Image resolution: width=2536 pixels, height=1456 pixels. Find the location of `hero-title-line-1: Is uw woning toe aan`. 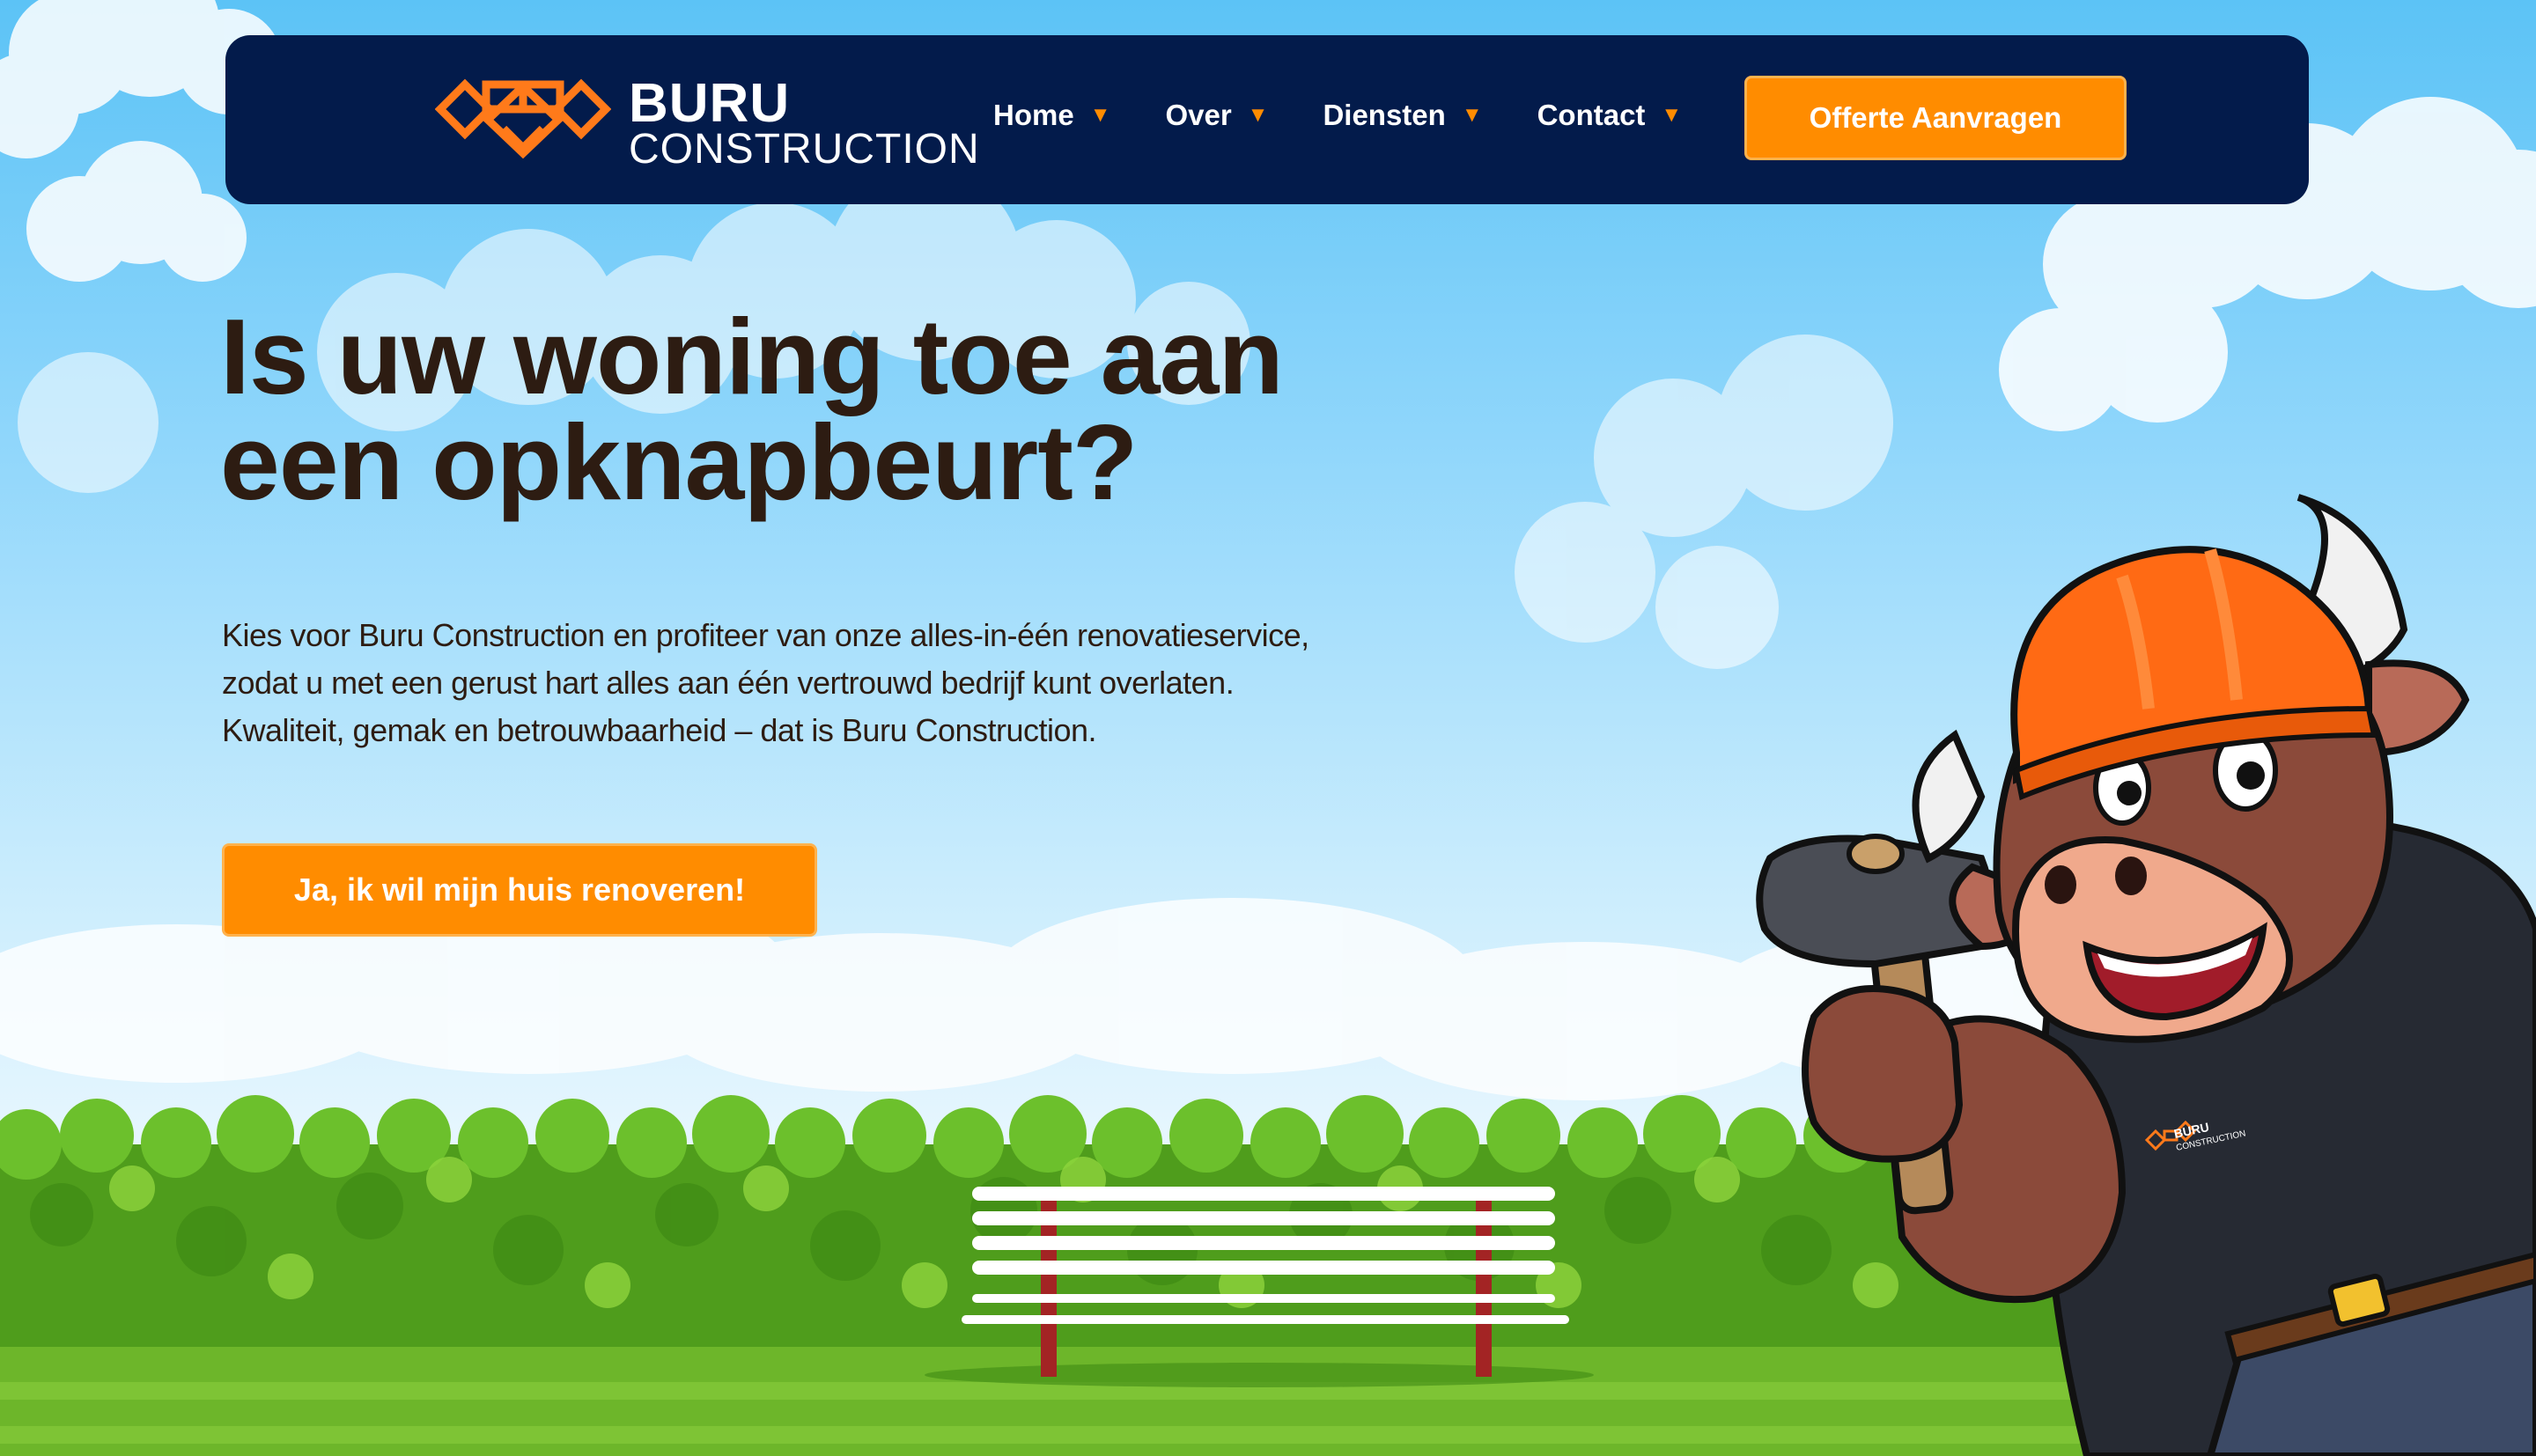

hero-title-line-1: Is uw woning toe aan is located at coordinates (752, 356).